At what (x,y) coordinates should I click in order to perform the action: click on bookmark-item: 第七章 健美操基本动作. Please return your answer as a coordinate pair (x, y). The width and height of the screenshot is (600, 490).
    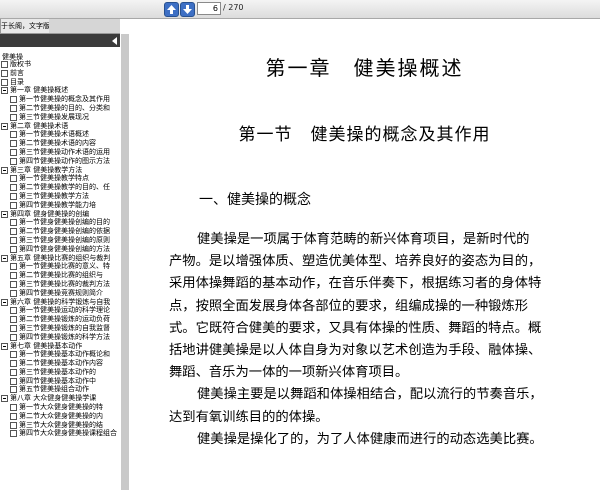
    Looking at the image, I should click on (60, 346).